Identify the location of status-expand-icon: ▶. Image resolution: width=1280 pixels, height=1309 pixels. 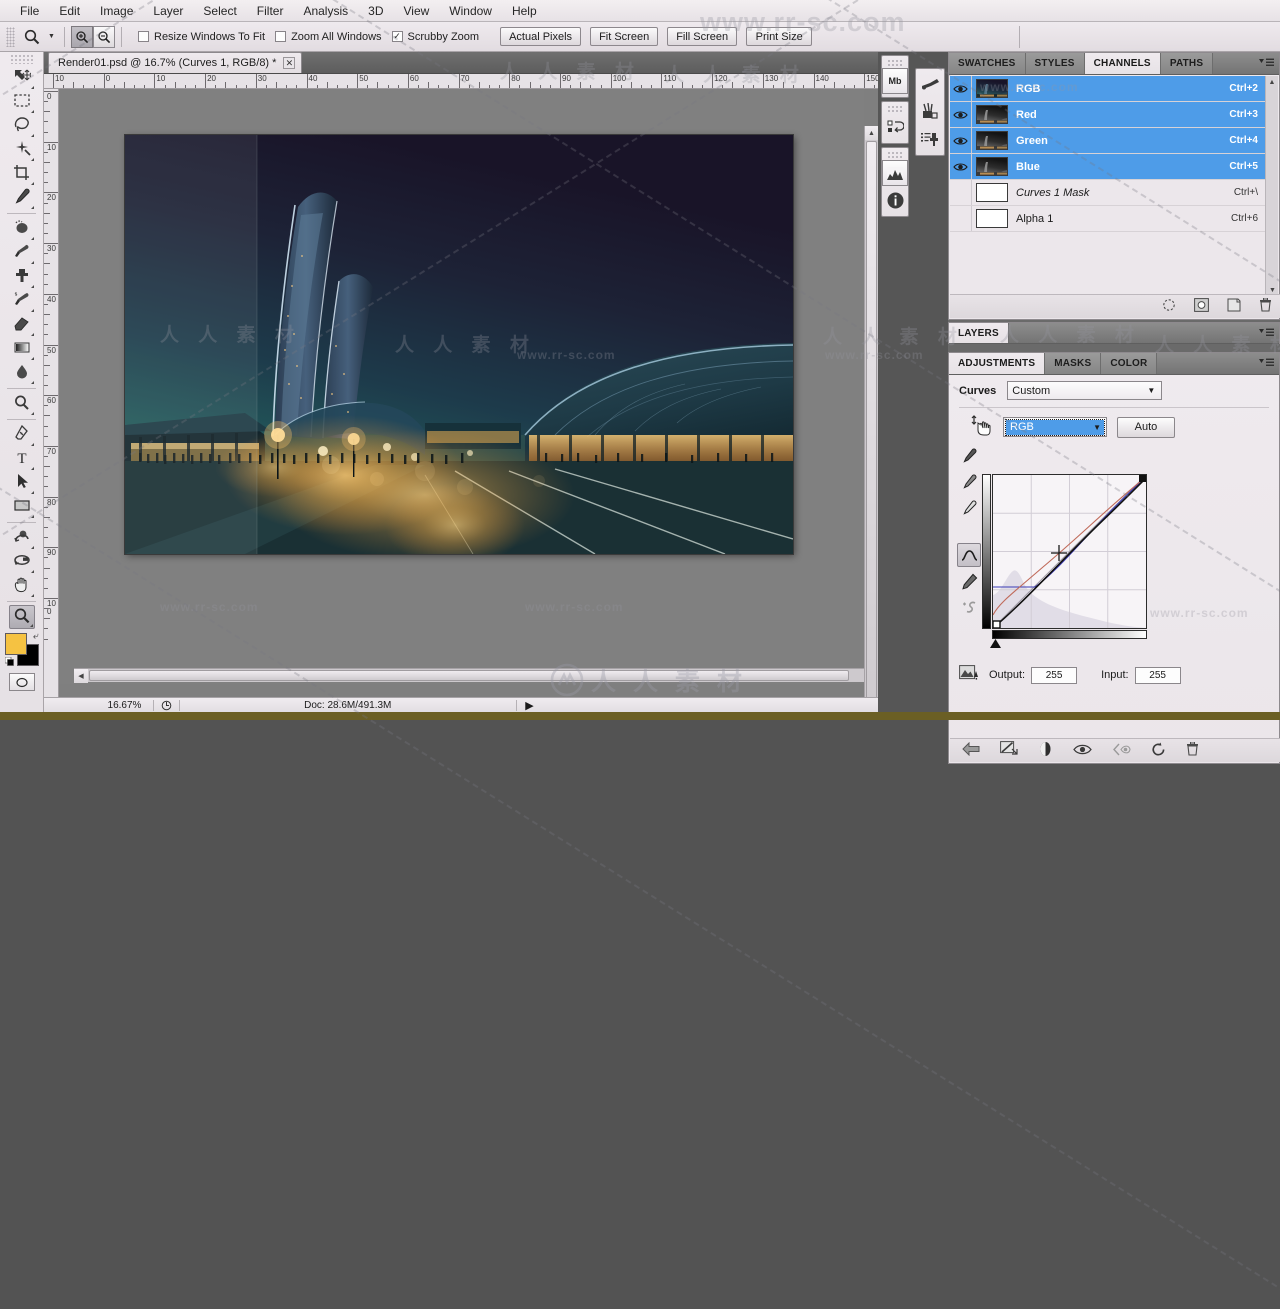
(530, 705).